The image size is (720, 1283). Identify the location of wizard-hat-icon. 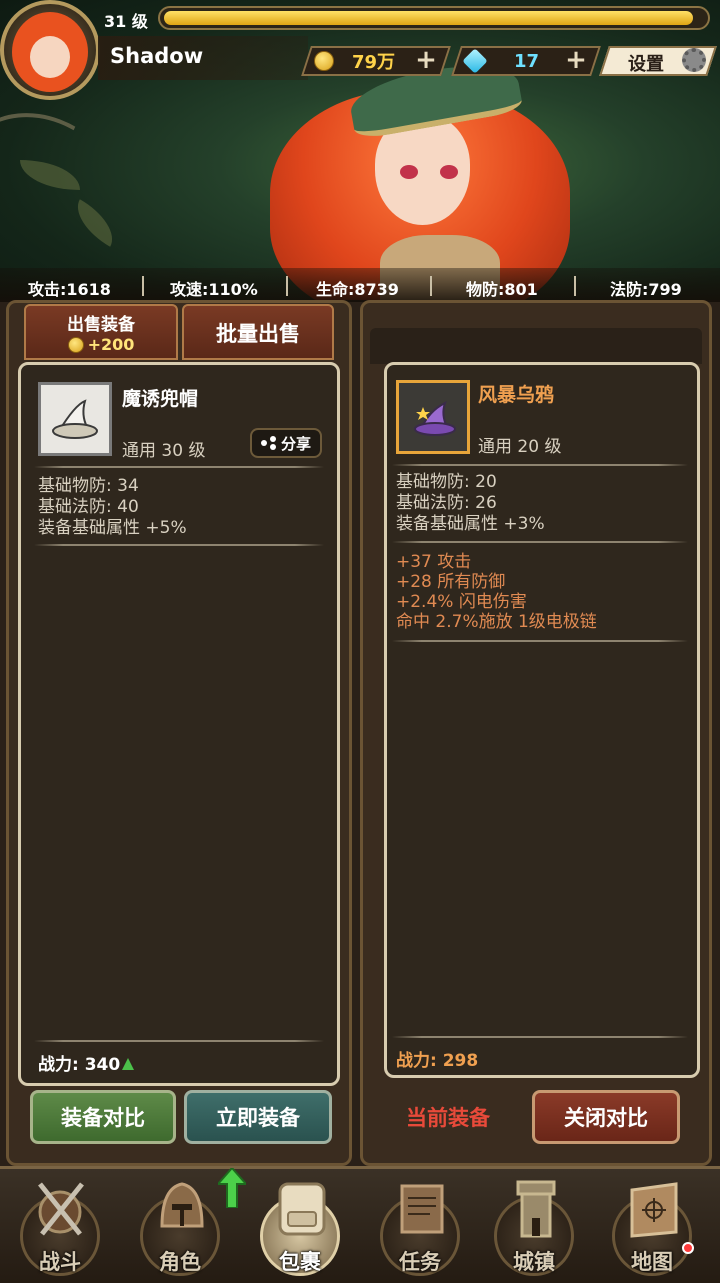
(435, 418).